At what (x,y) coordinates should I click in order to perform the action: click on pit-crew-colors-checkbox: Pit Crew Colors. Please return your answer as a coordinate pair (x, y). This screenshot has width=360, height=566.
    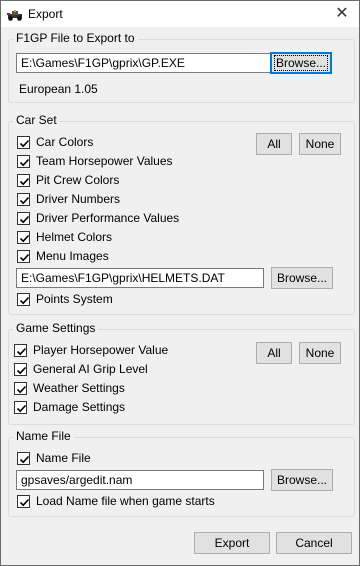
    Looking at the image, I should click on (68, 180).